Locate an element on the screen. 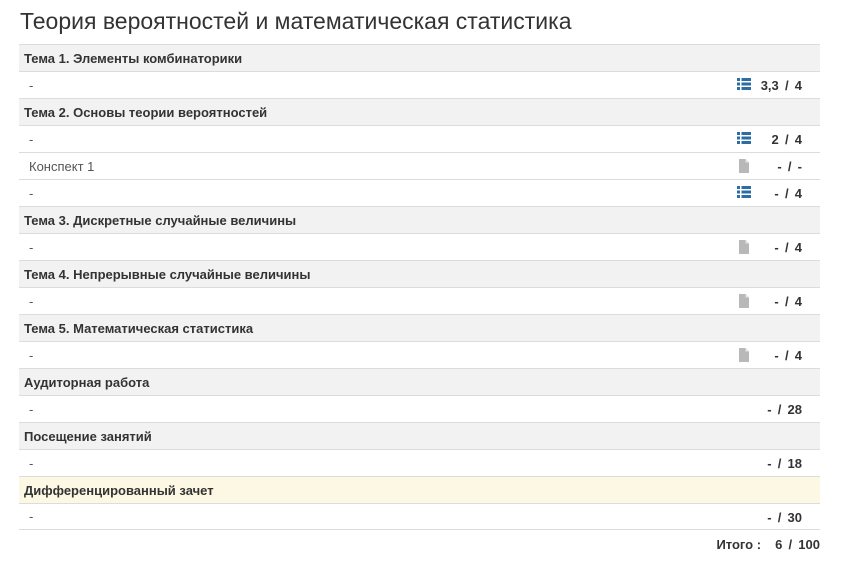 This screenshot has width=844, height=572. score: - / - is located at coordinates (779, 166).